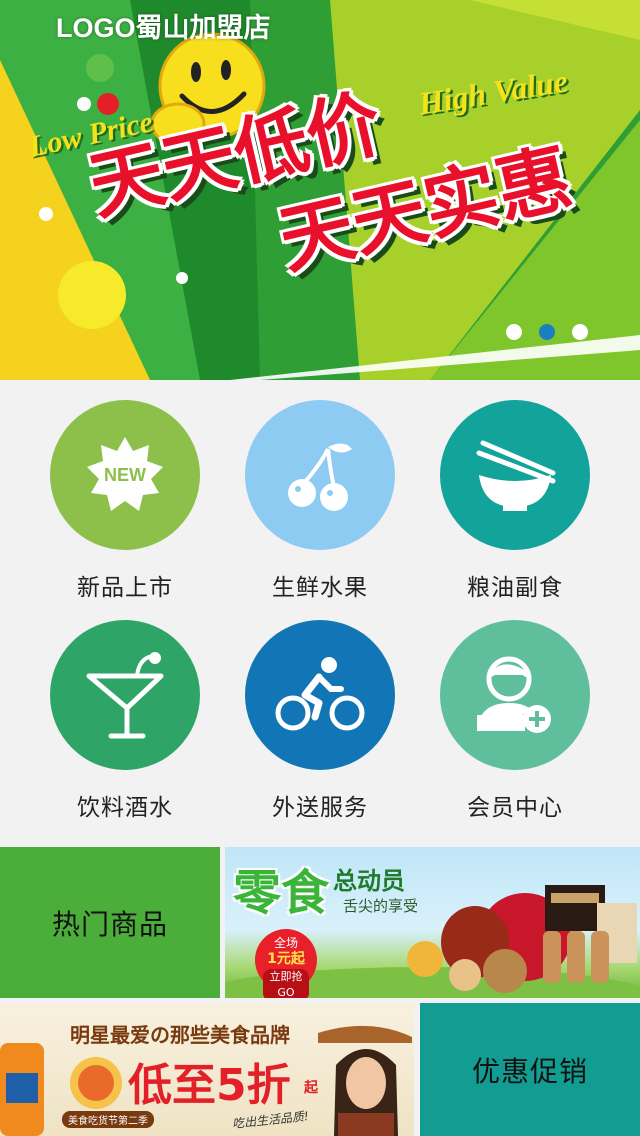  I want to click on category-delivery: 外送服务, so click(320, 721).